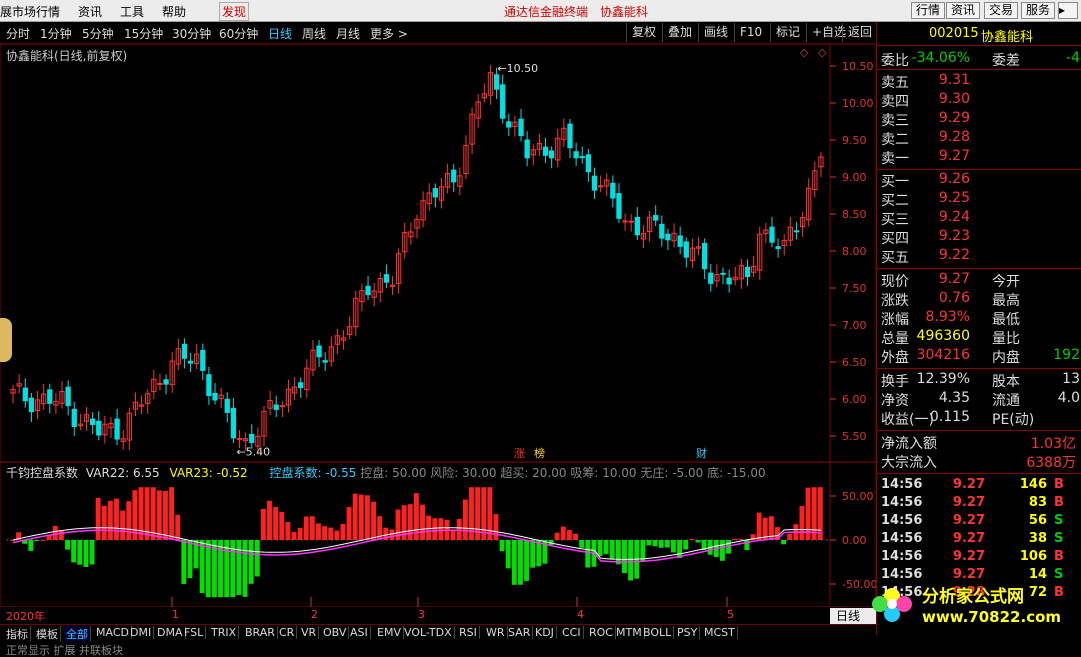 Image resolution: width=1081 pixels, height=657 pixels. What do you see at coordinates (701, 453) in the screenshot?
I see `event-marker: 财` at bounding box center [701, 453].